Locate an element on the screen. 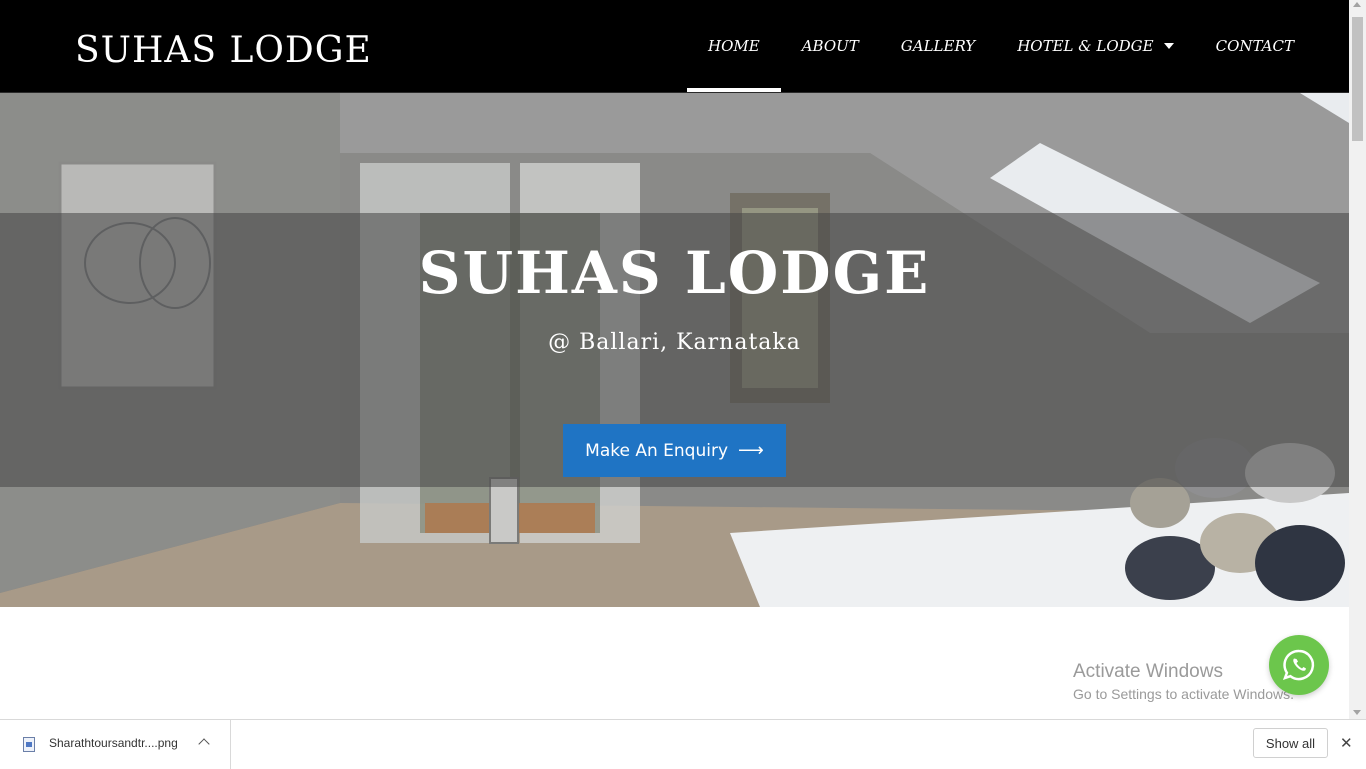 The width and height of the screenshot is (1366, 769). show-all-button: Show all is located at coordinates (1290, 743).